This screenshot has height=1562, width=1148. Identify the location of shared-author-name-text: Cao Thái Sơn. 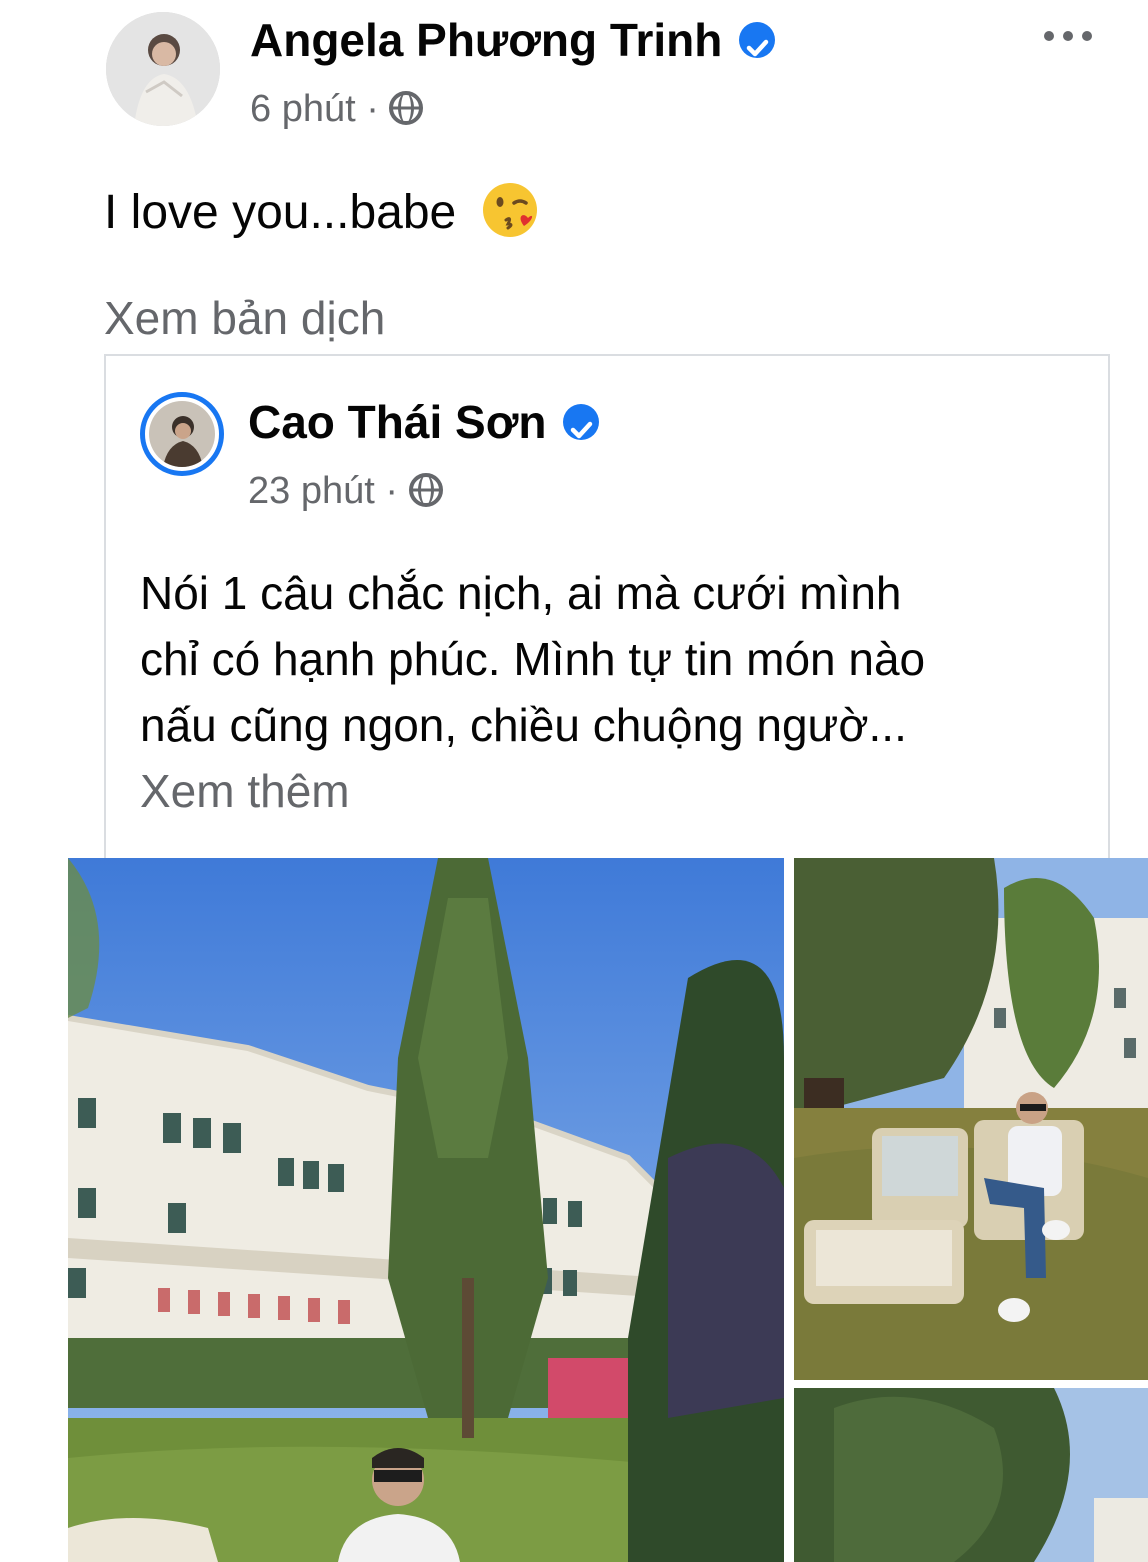
(397, 422).